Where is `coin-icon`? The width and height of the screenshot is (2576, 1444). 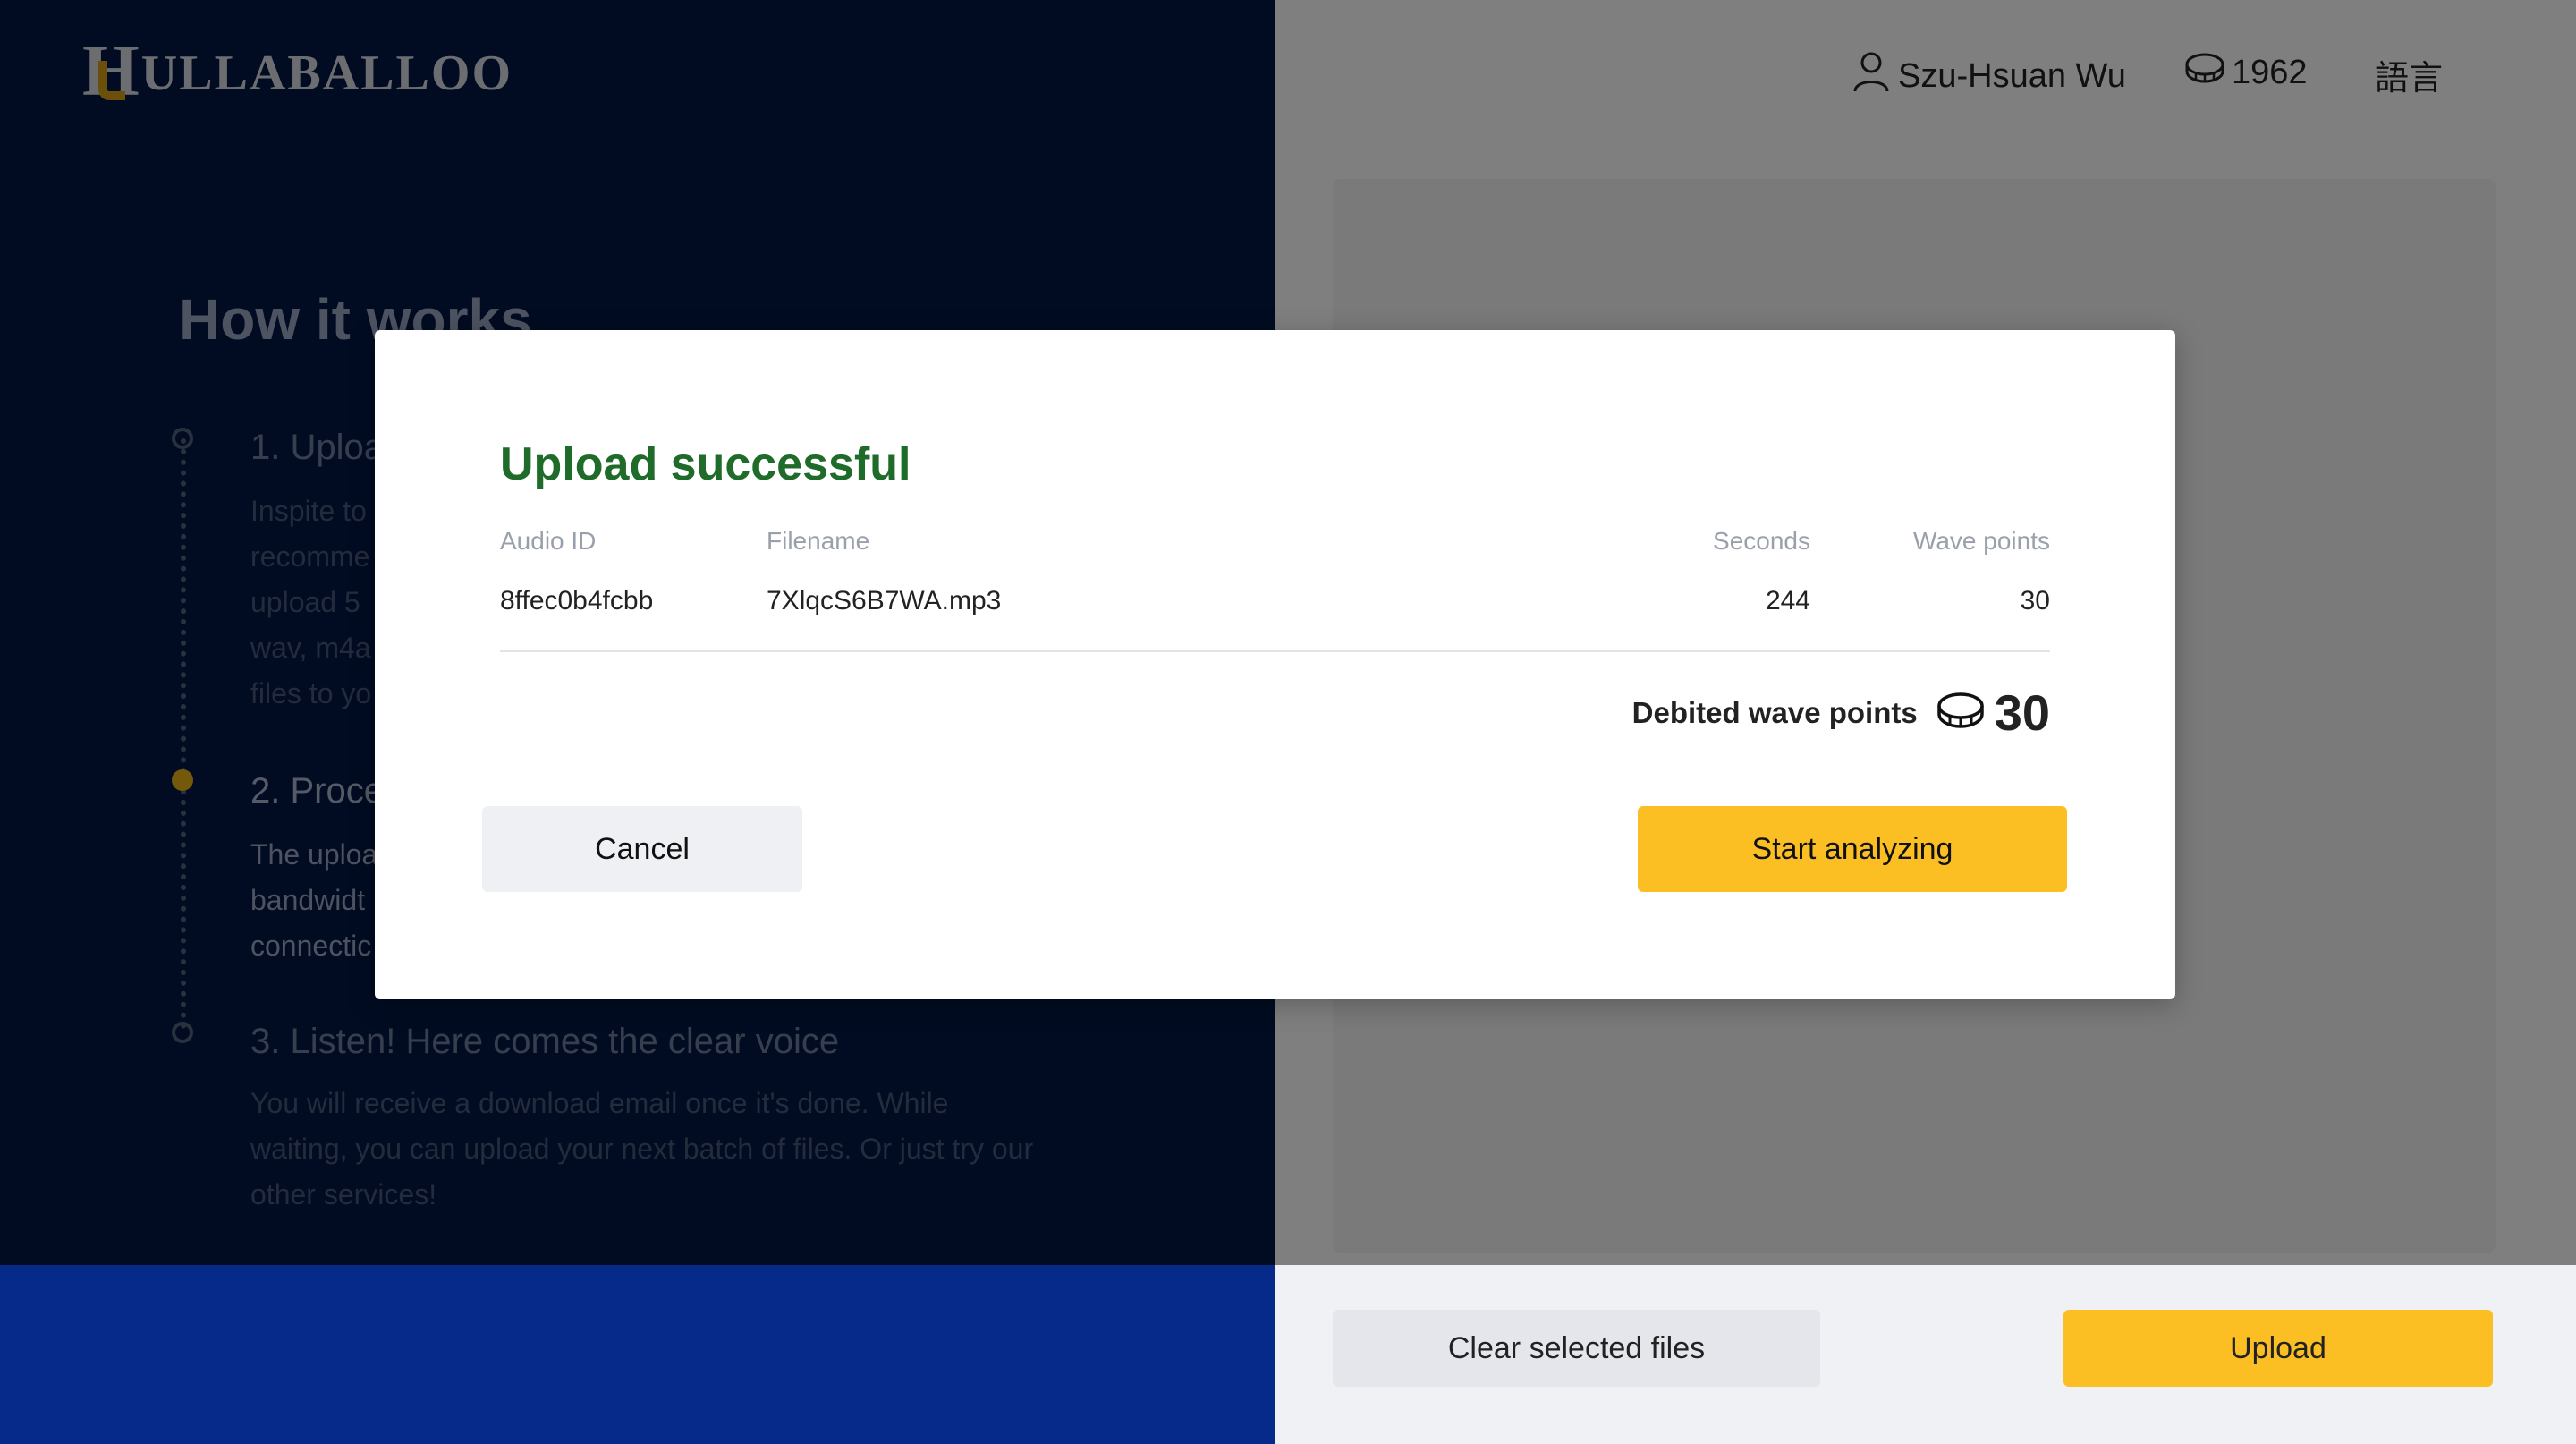 coin-icon is located at coordinates (1961, 712).